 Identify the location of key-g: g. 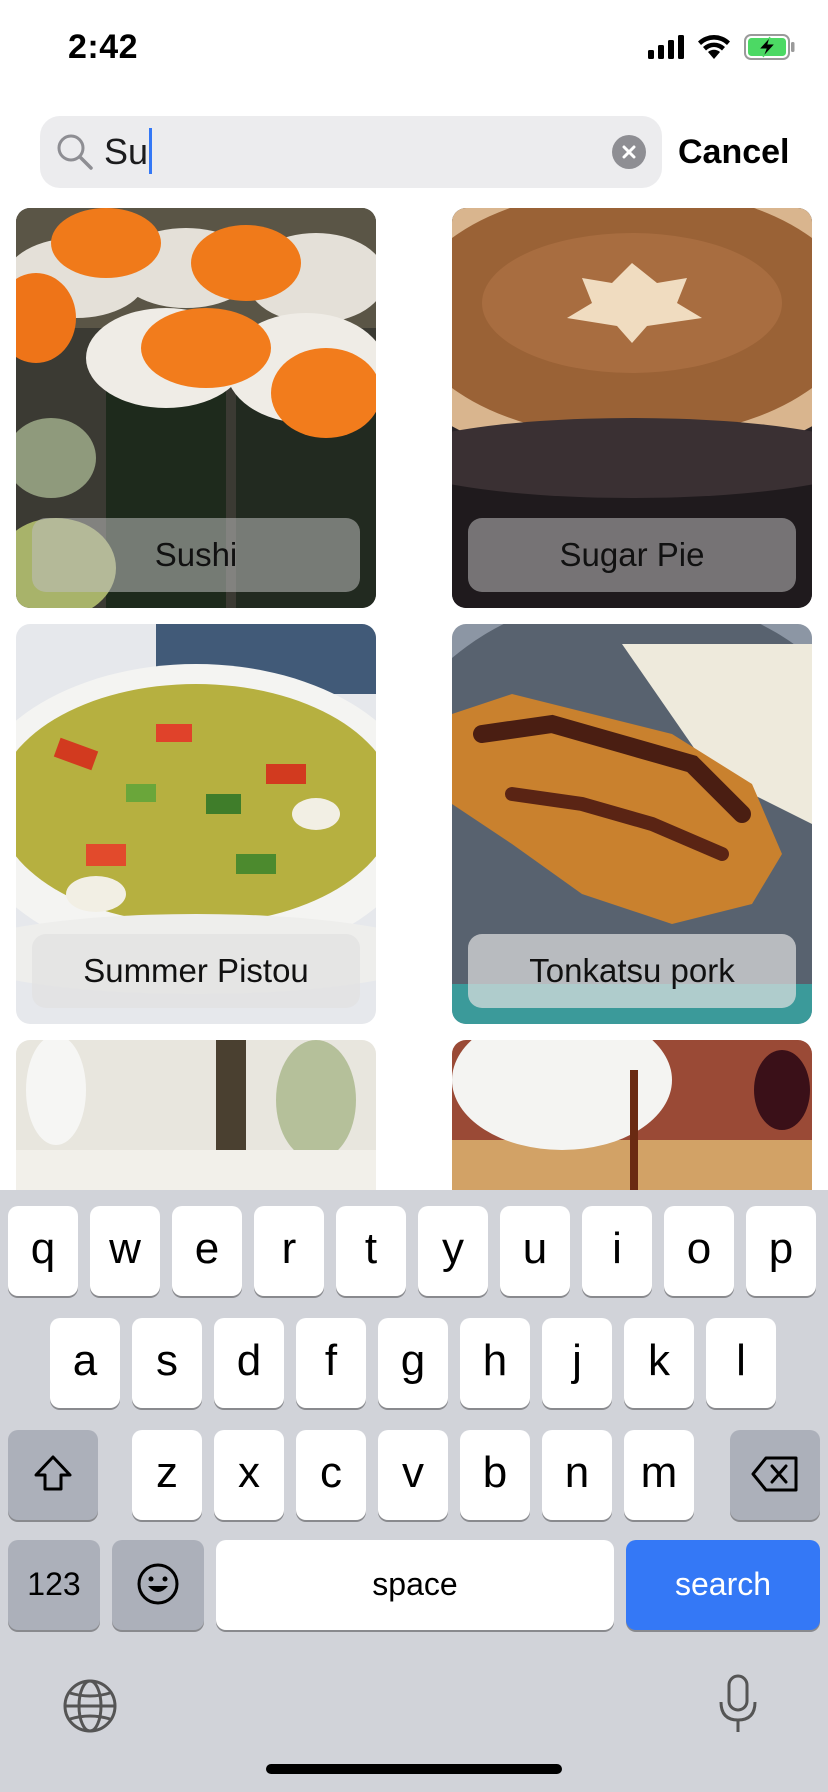
(413, 1363).